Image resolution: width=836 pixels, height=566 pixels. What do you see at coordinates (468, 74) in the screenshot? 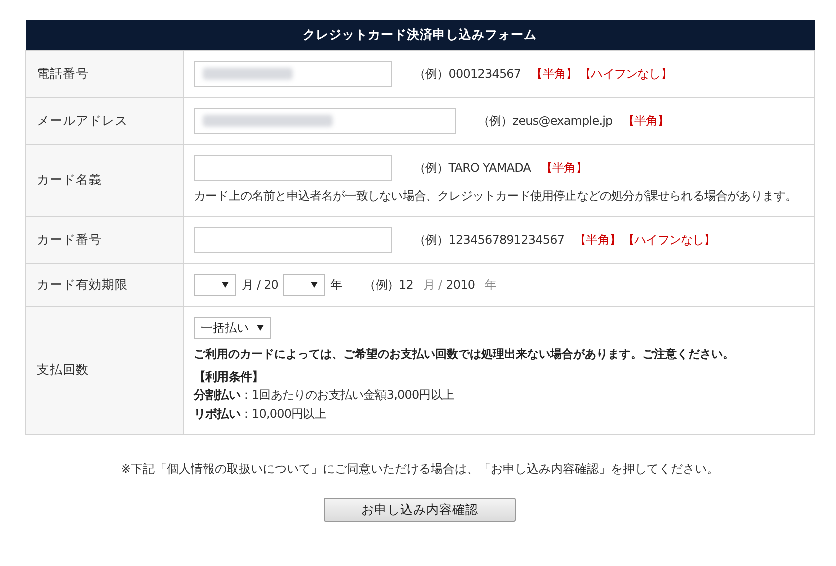
I see `example-text: （例）0001234567` at bounding box center [468, 74].